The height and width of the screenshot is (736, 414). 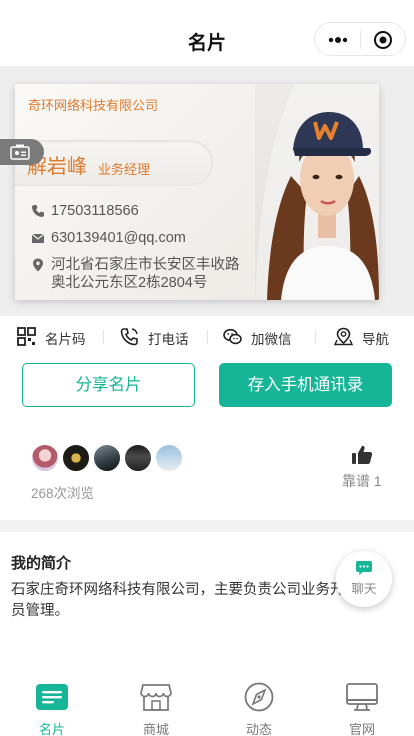 What do you see at coordinates (207, 526) in the screenshot?
I see `section-divider` at bounding box center [207, 526].